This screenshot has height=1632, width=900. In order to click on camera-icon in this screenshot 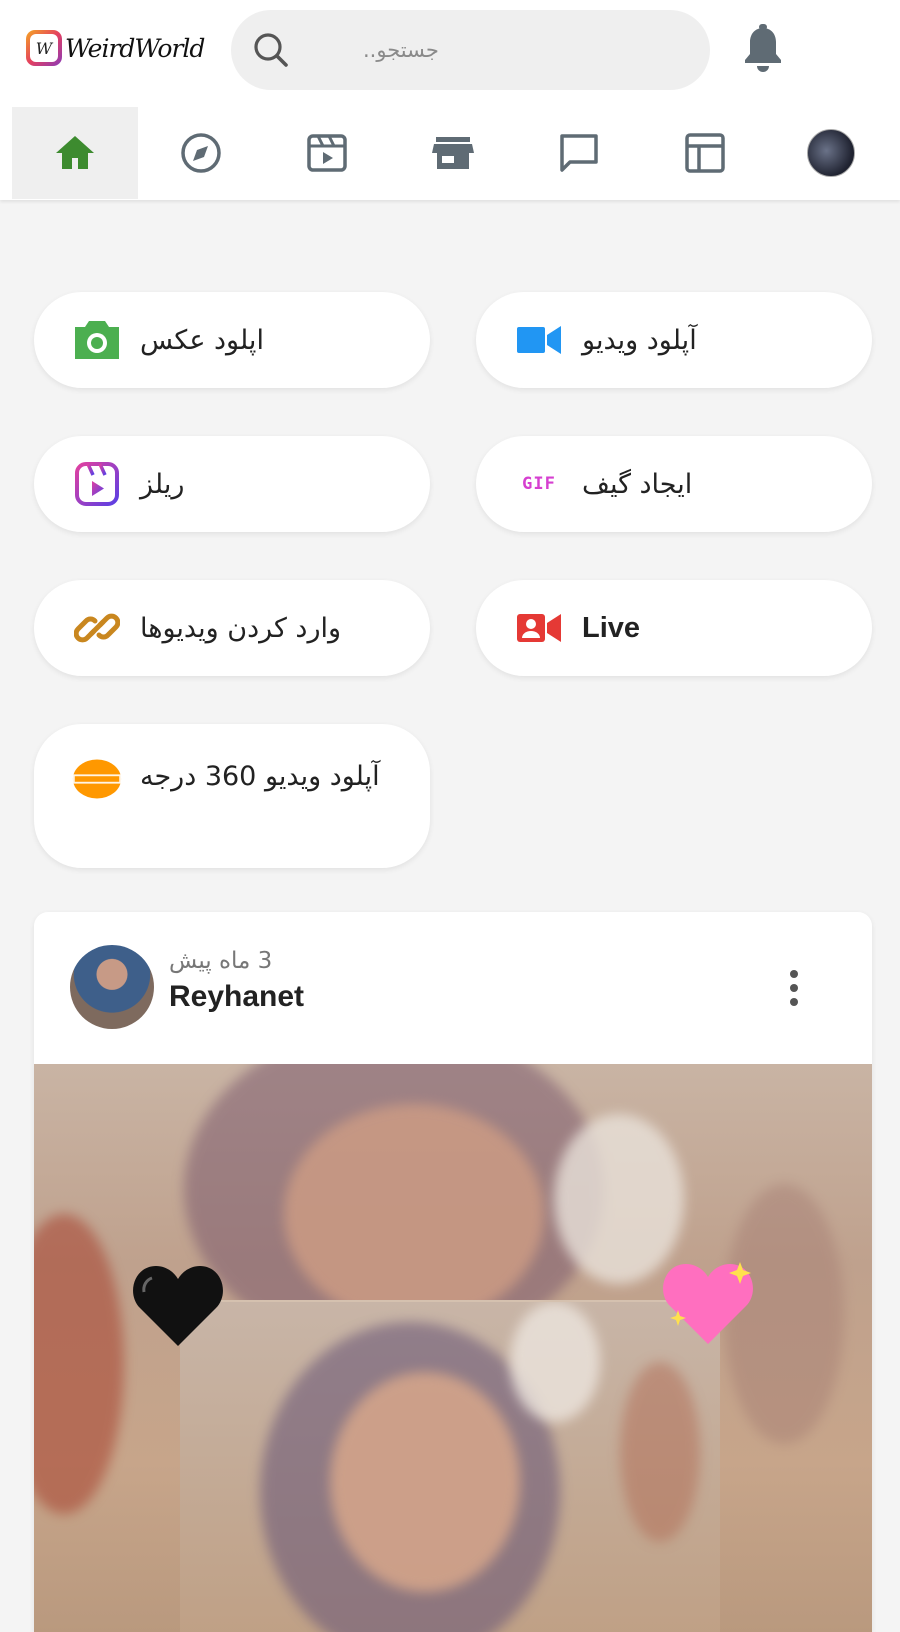, I will do `click(97, 340)`.